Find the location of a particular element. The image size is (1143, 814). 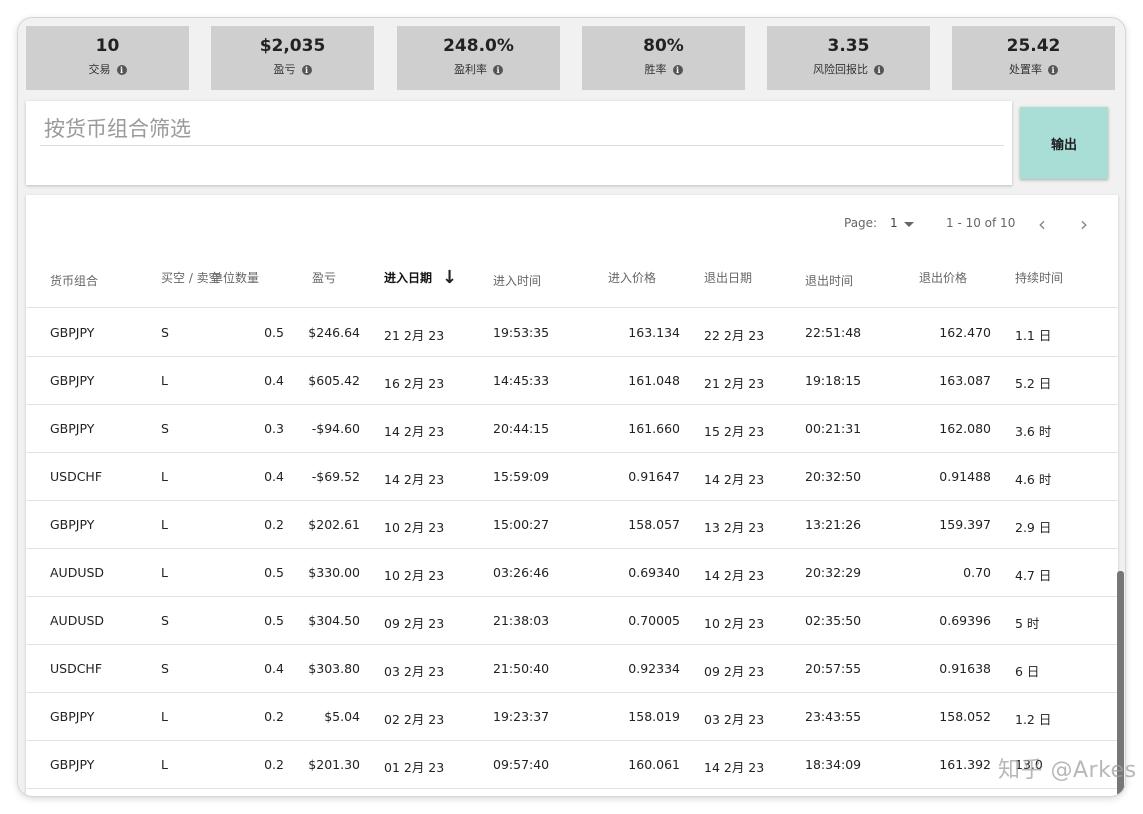

table-cell: 00:21:31 is located at coordinates (833, 428).